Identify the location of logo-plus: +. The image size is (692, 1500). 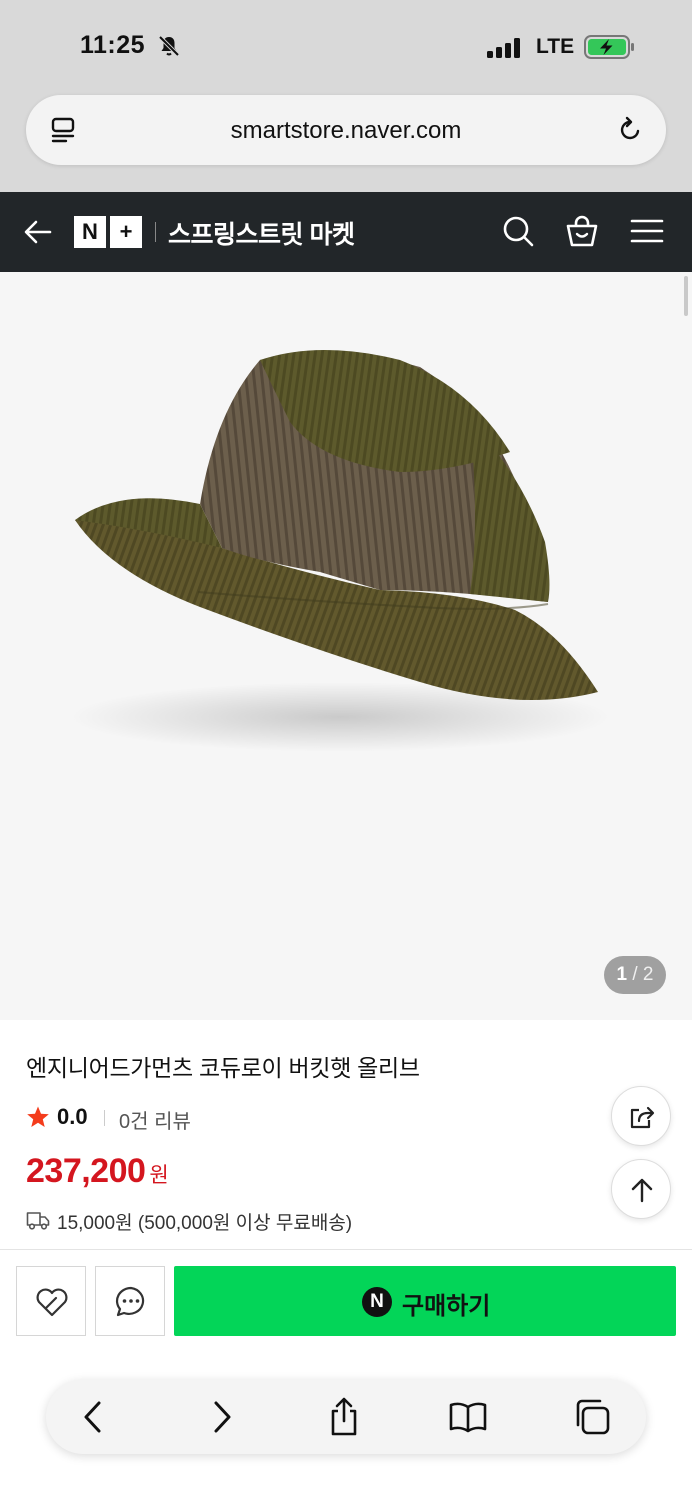
(126, 232).